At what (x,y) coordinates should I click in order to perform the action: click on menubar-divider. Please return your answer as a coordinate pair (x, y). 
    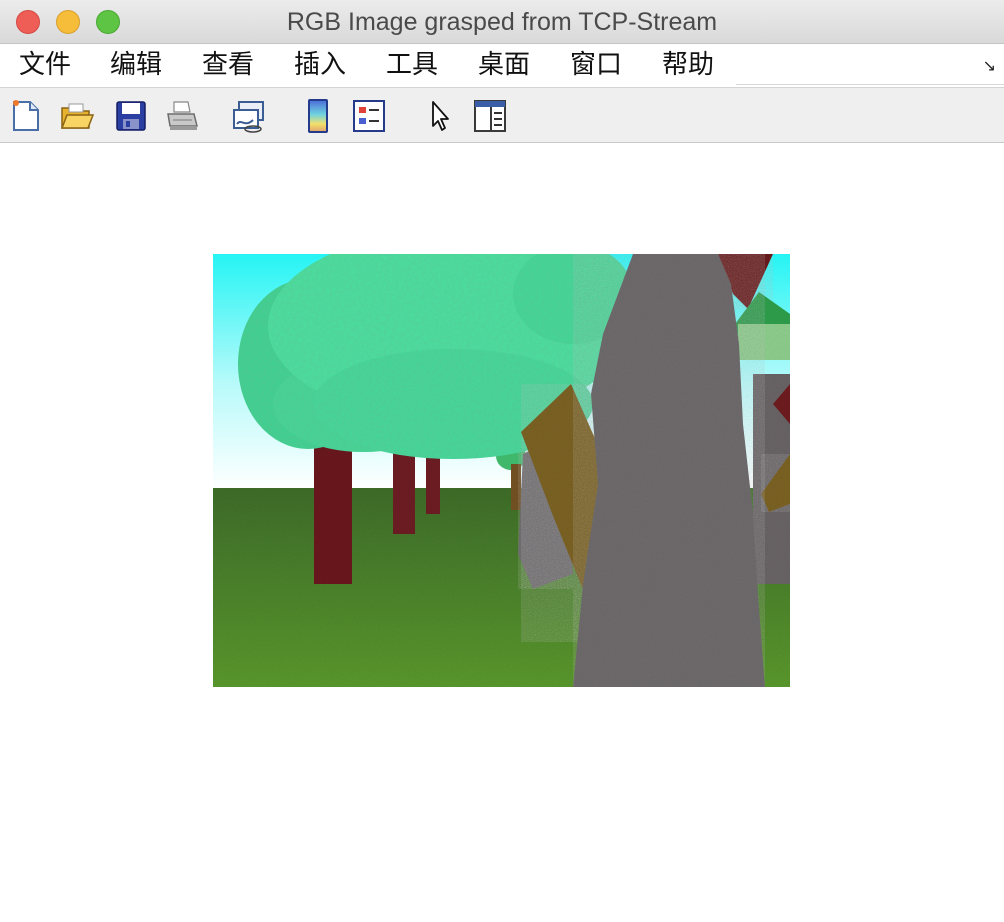
    Looking at the image, I should click on (870, 84).